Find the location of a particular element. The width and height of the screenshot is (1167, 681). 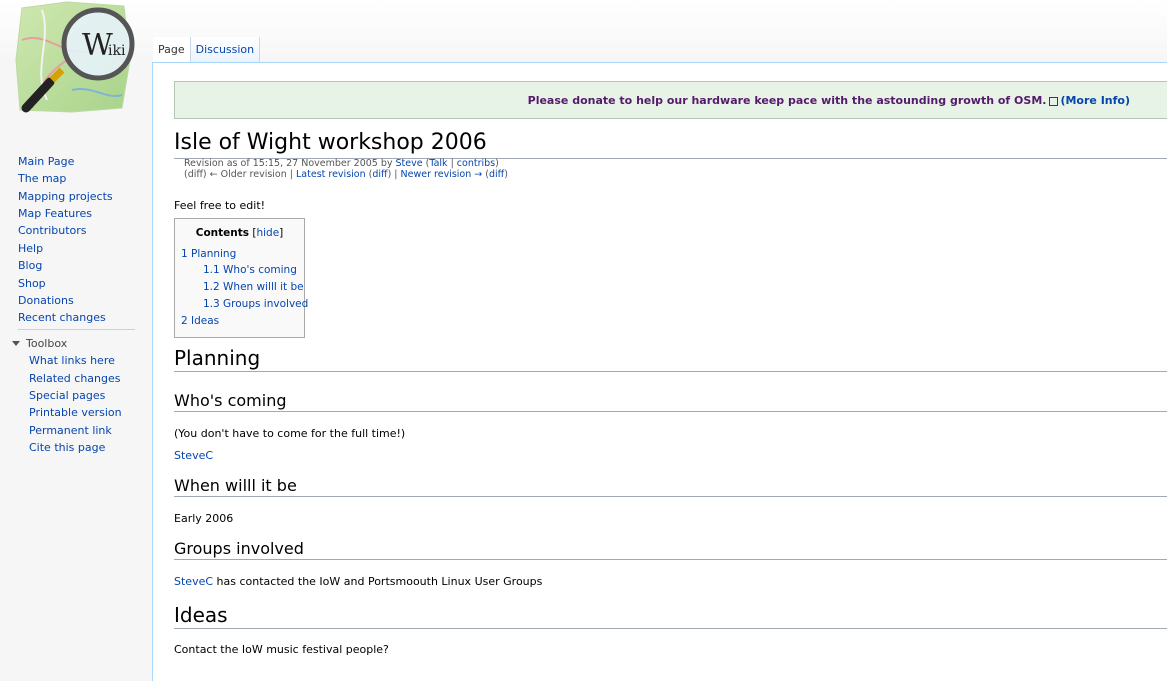

toolbox-item-cite-this-page: Cite this page is located at coordinates (67, 447).